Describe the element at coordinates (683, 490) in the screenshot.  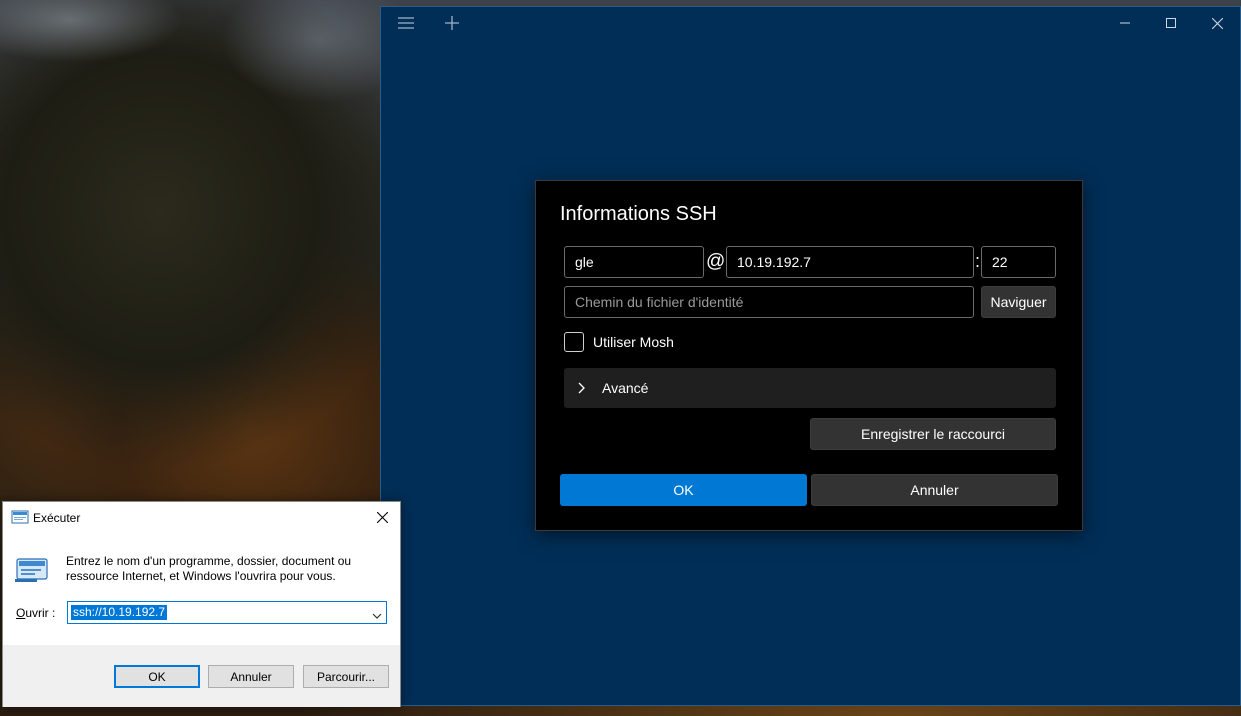
I see `ok-button: OK` at that location.